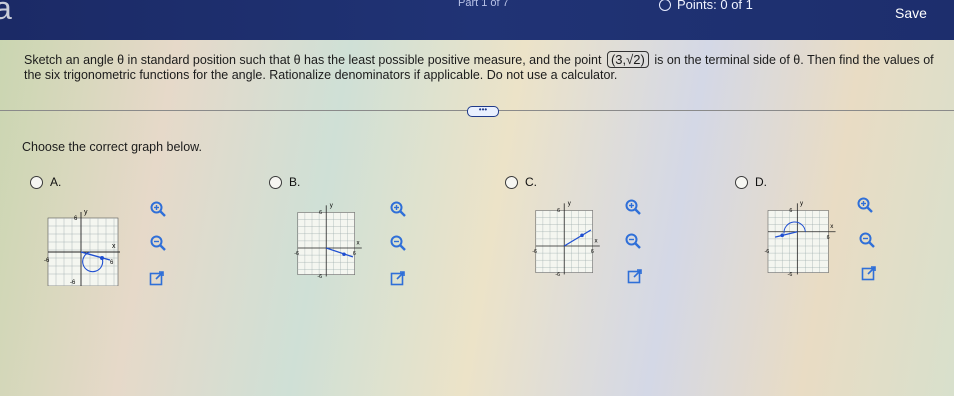 The width and height of the screenshot is (954, 396). What do you see at coordinates (790, 275) in the screenshot?
I see `graph-d-yneg: -6` at bounding box center [790, 275].